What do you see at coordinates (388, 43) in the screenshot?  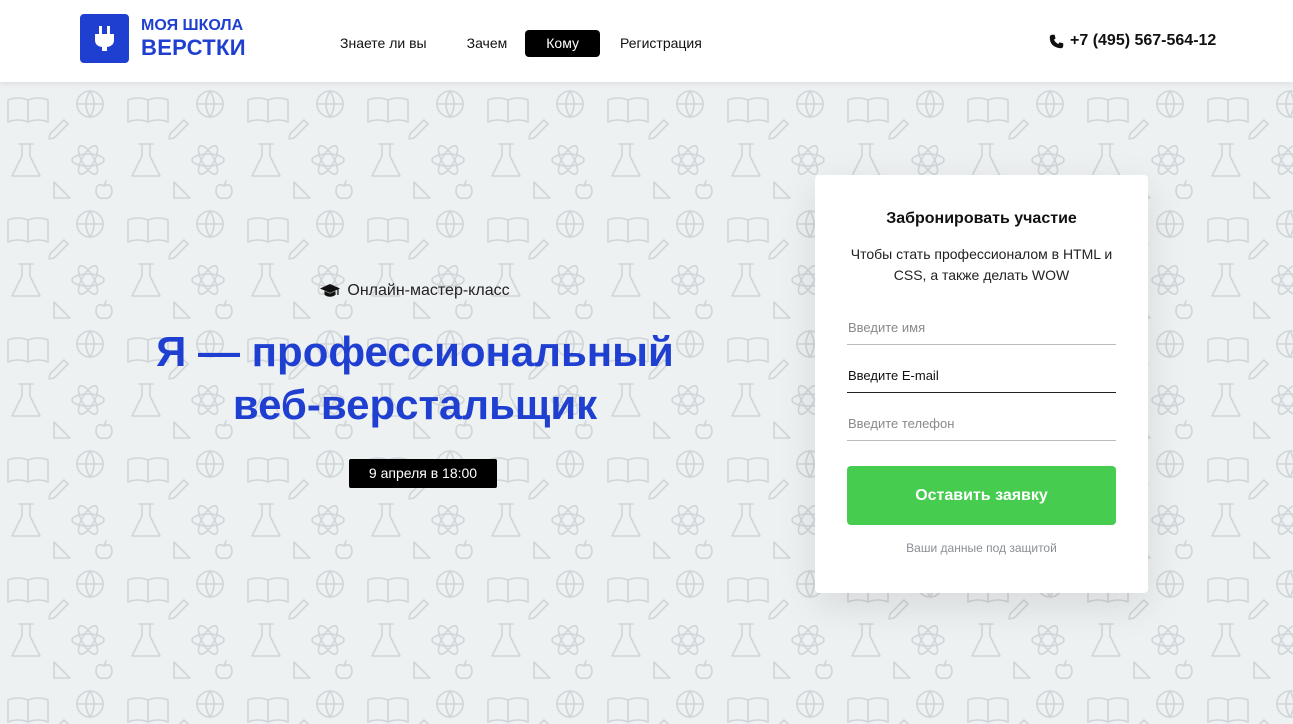 I see `nav-item-did-you-know: Знаете ли вы` at bounding box center [388, 43].